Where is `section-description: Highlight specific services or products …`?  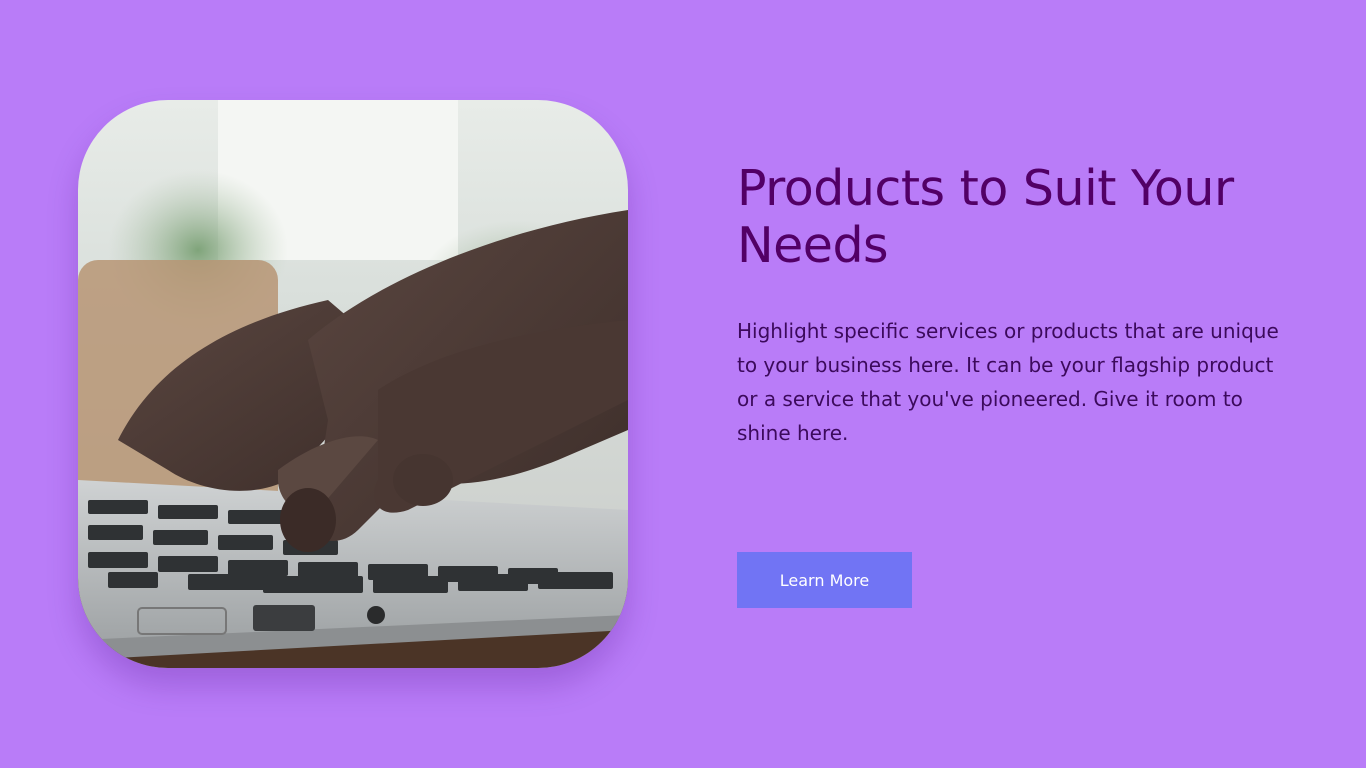 section-description: Highlight specific services or products … is located at coordinates (1008, 382).